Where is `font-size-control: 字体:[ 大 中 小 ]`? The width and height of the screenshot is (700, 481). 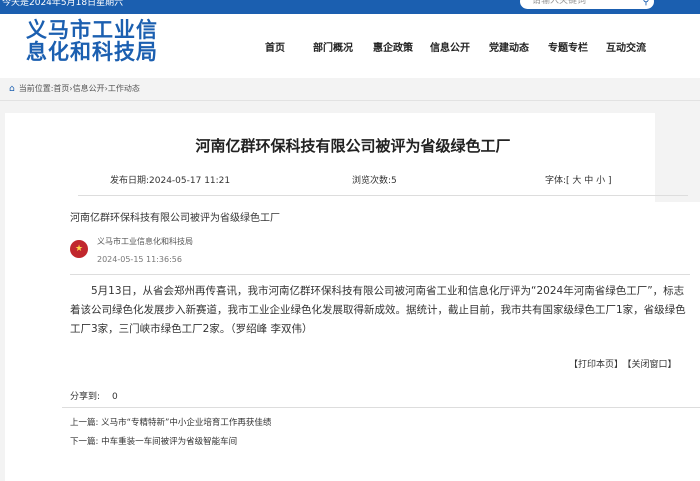
font-size-control: 字体:[ 大 中 小 ] is located at coordinates (578, 179).